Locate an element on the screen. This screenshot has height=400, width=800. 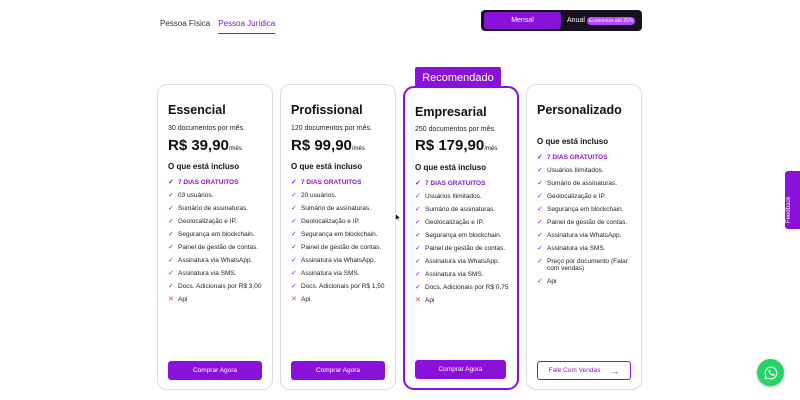
talk-to-sales-label: Fale Com Vendas is located at coordinates (574, 370).